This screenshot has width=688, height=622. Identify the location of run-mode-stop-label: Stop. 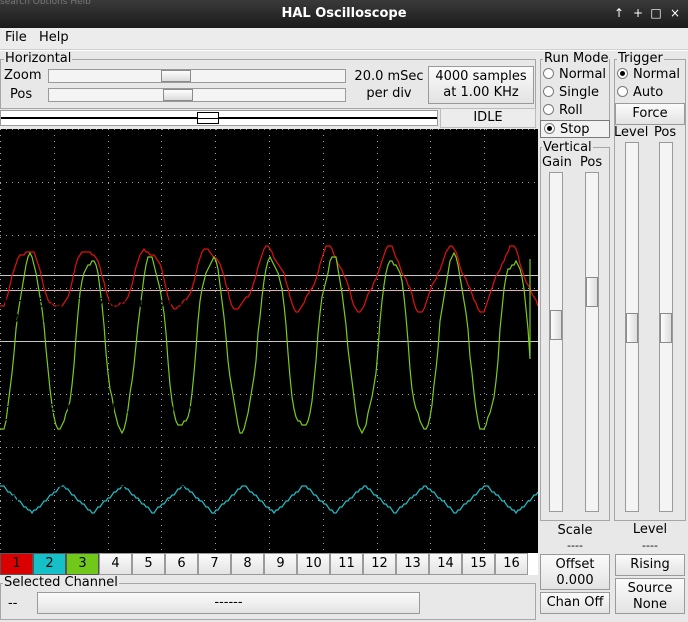
(575, 129).